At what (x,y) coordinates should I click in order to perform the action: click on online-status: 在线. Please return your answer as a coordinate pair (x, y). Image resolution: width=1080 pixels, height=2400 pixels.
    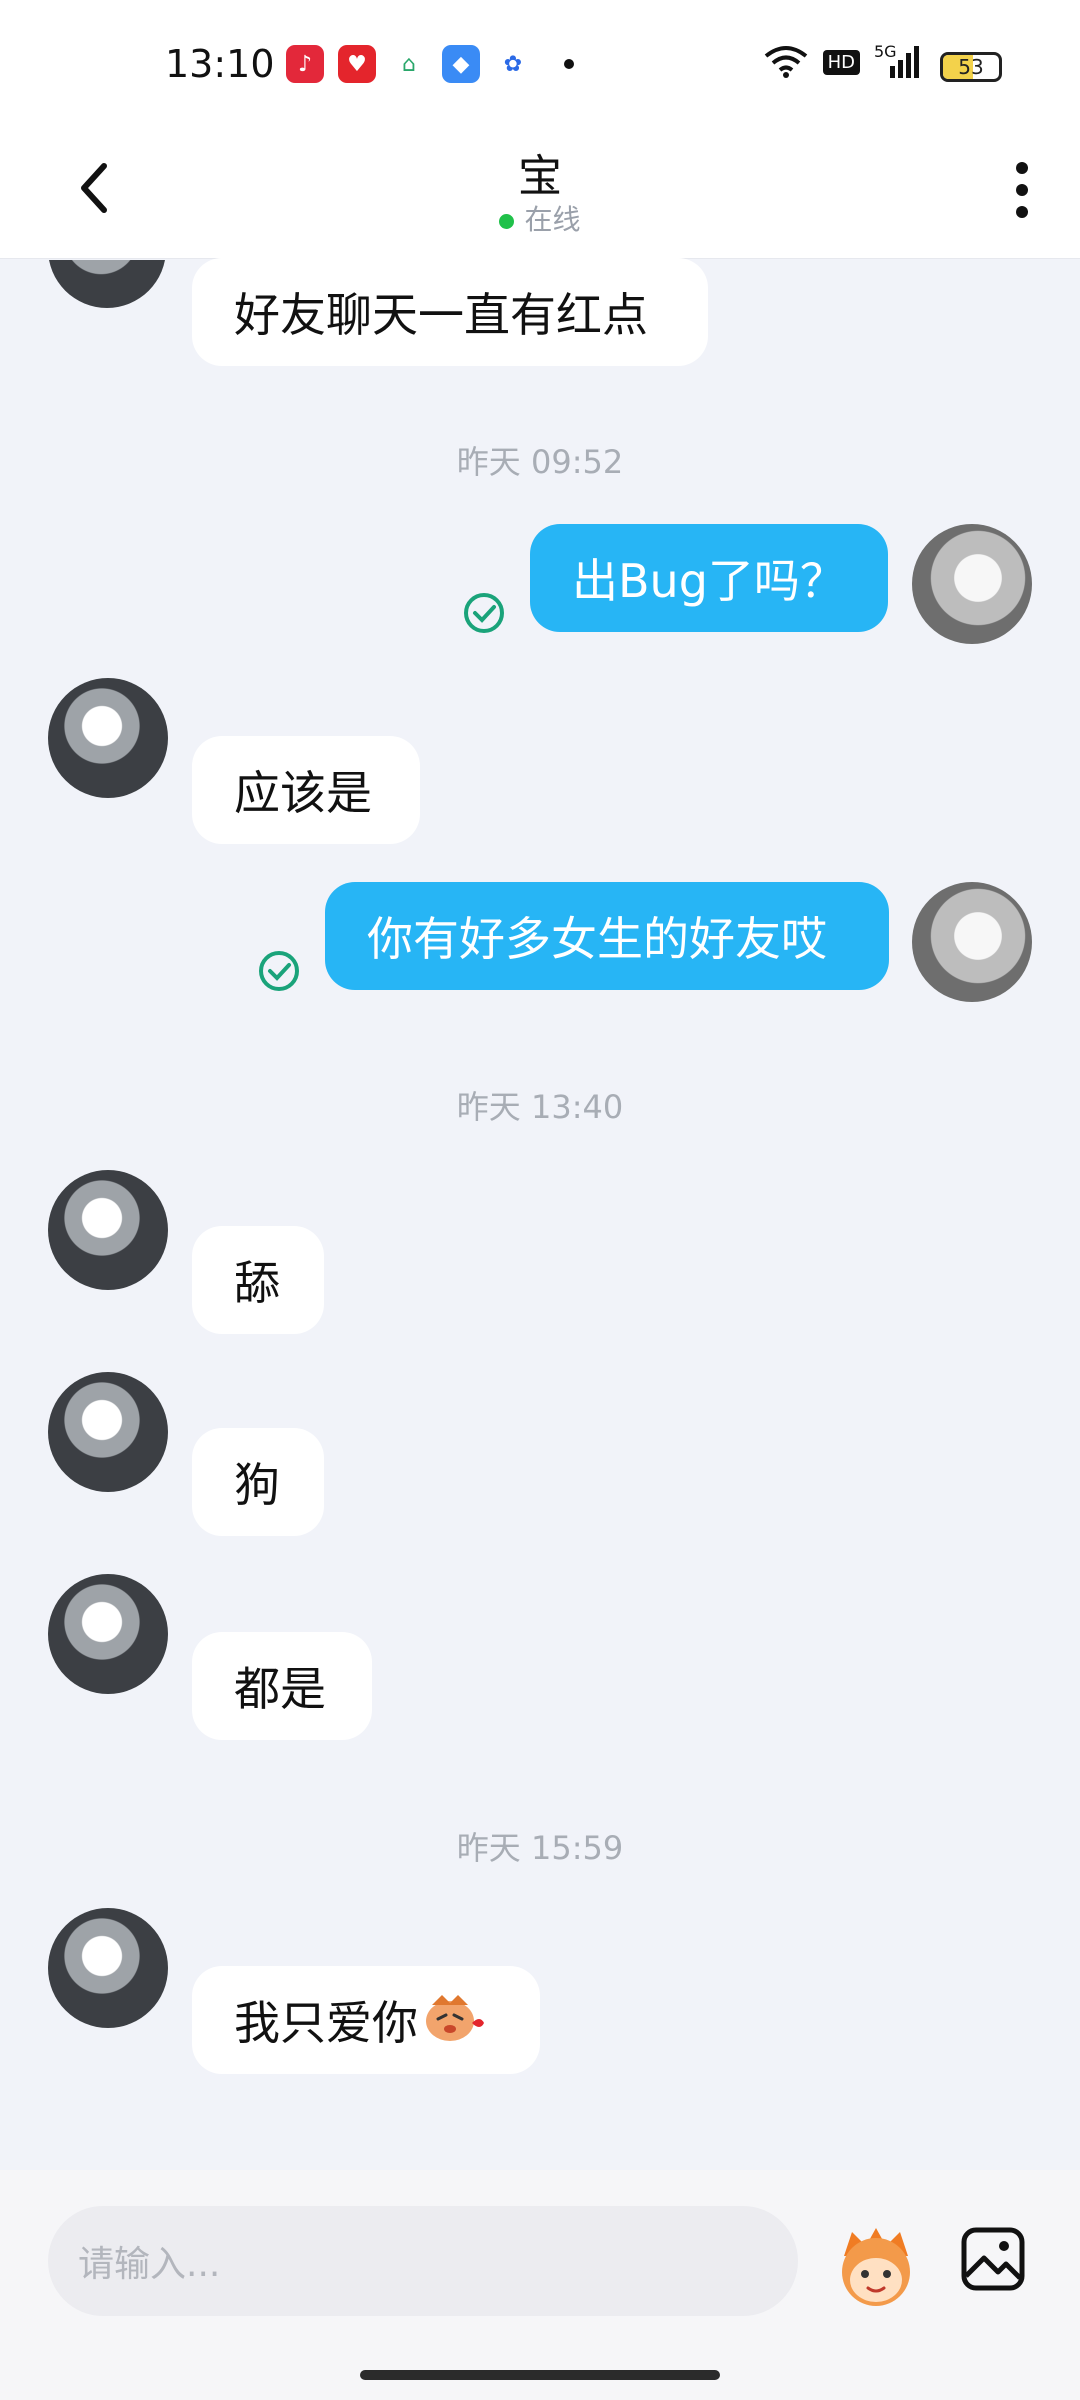
    Looking at the image, I should click on (540, 218).